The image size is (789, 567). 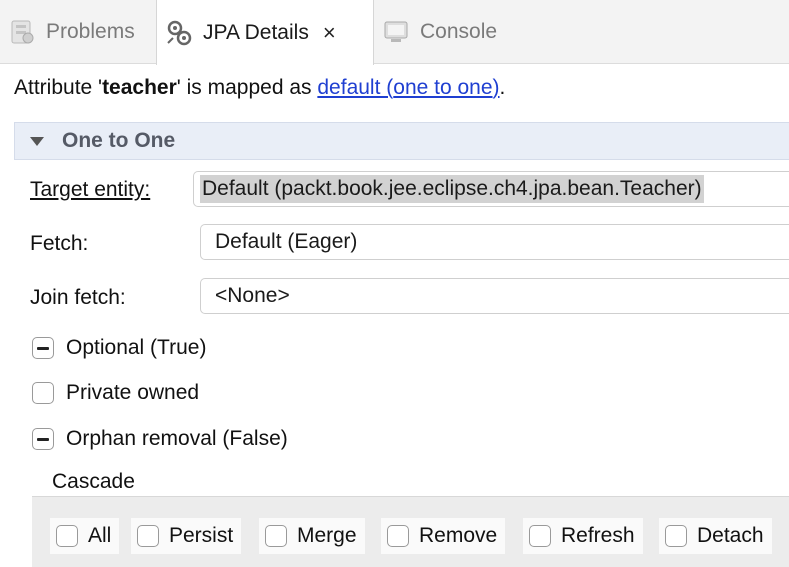 I want to click on jpa-details-icon, so click(x=179, y=33).